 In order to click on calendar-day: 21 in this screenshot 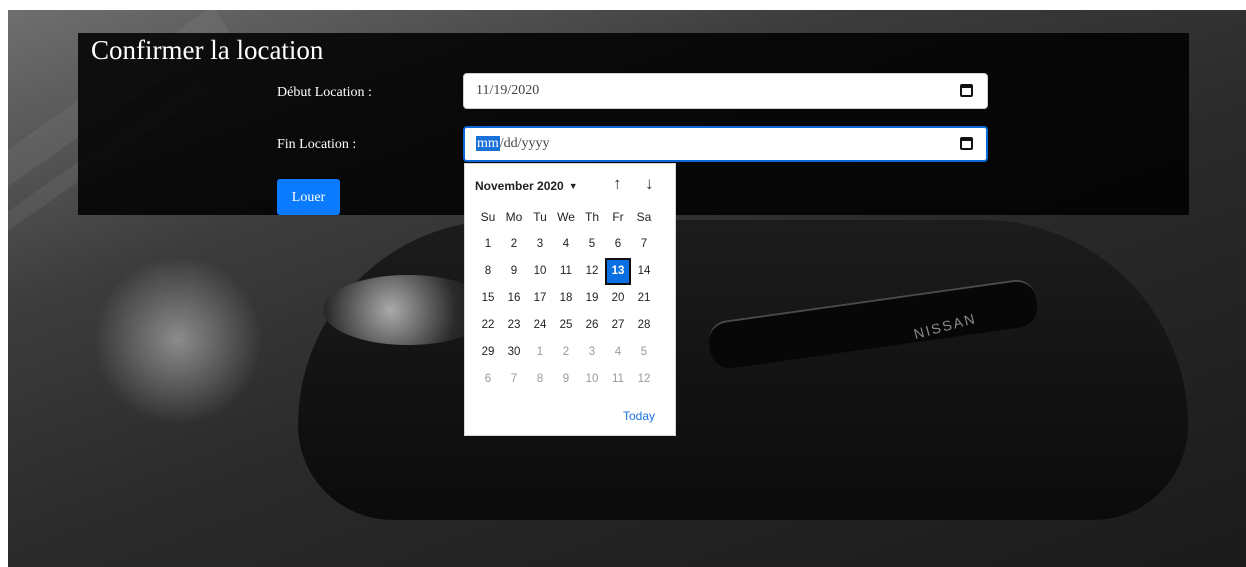, I will do `click(644, 298)`.